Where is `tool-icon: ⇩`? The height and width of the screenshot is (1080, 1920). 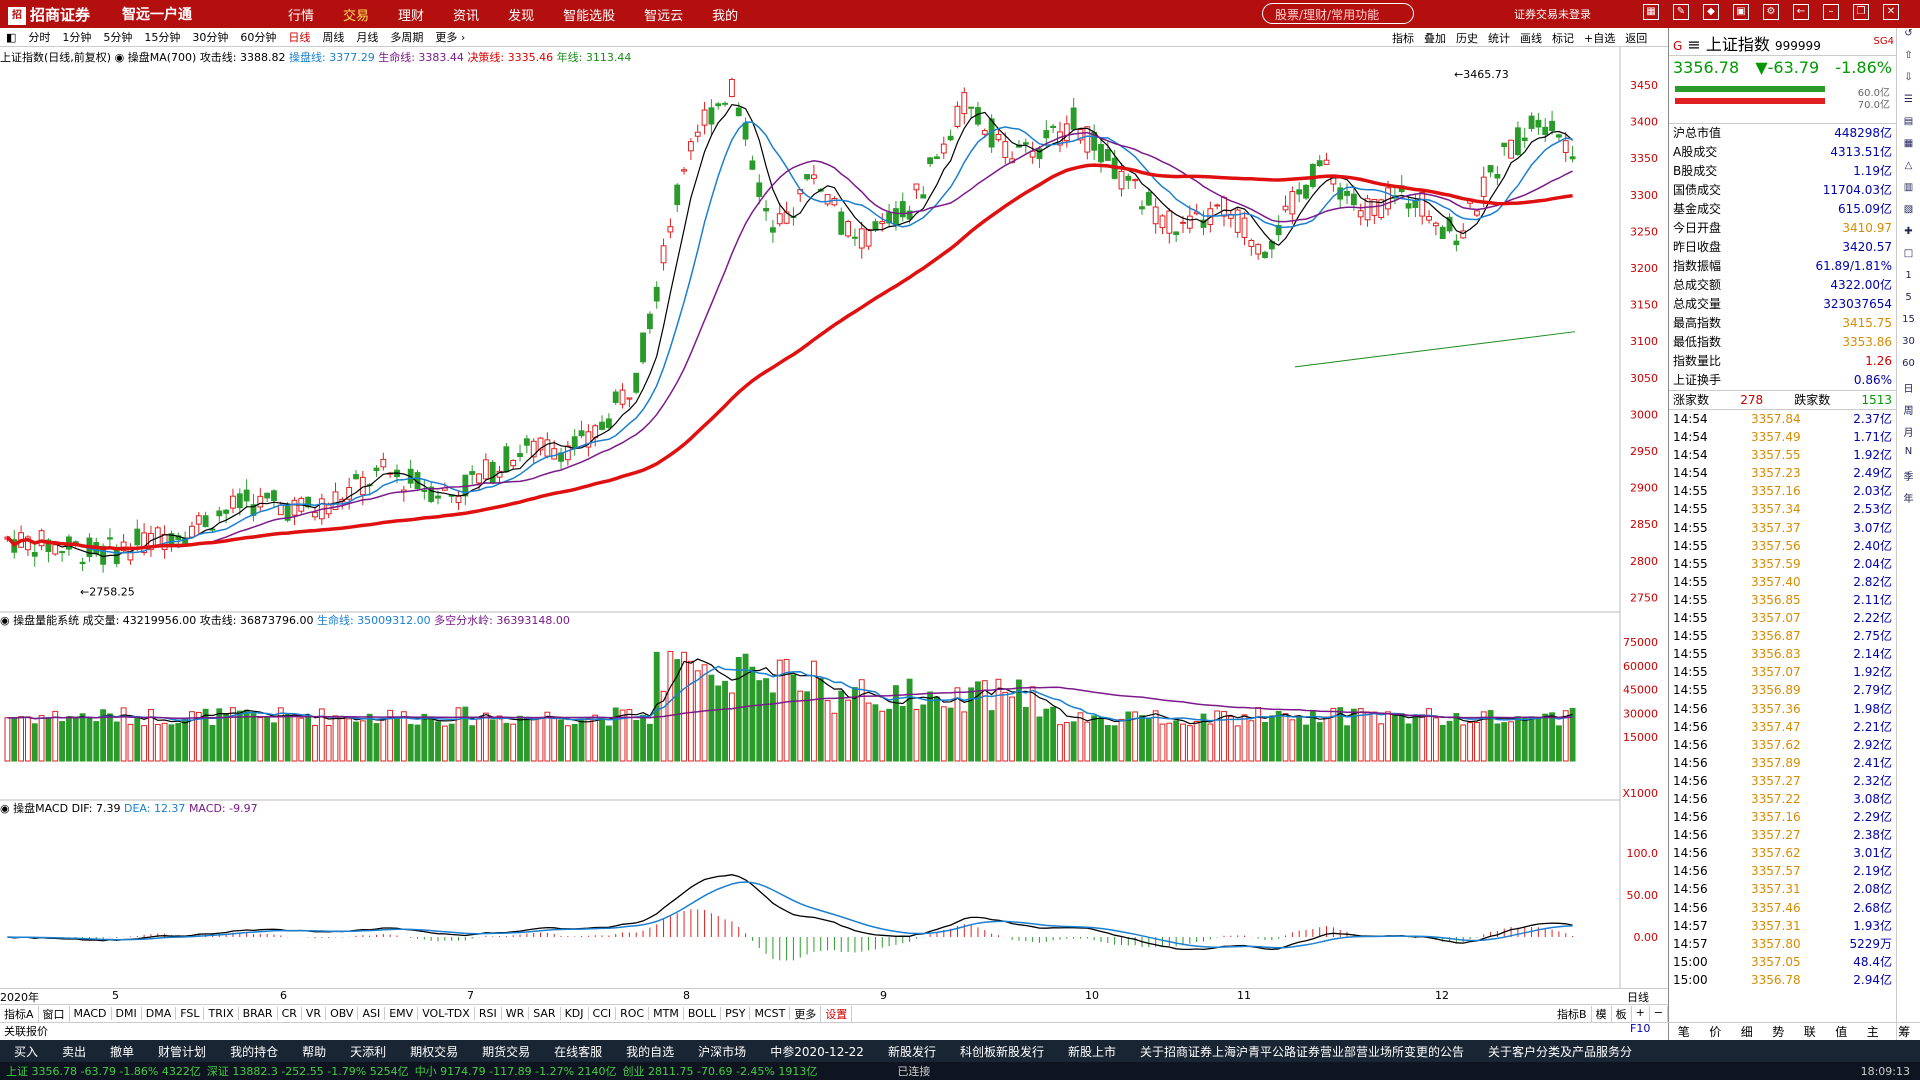 tool-icon: ⇩ is located at coordinates (1908, 83).